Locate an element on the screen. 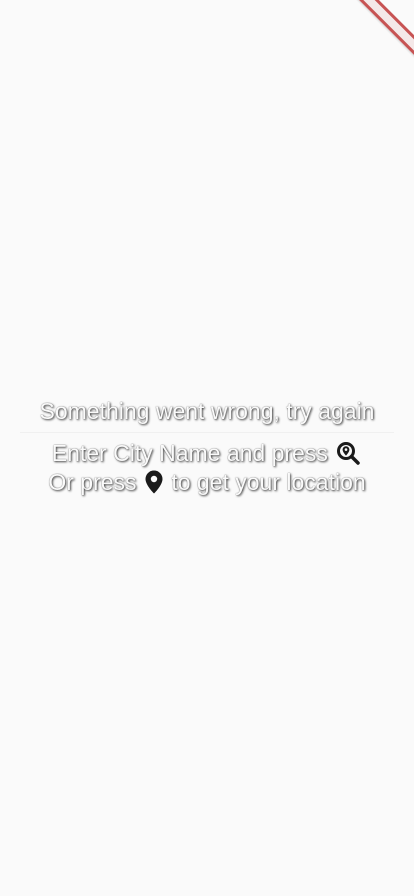 The width and height of the screenshot is (414, 896). hint-line-1: Enter City Name and press is located at coordinates (207, 453).